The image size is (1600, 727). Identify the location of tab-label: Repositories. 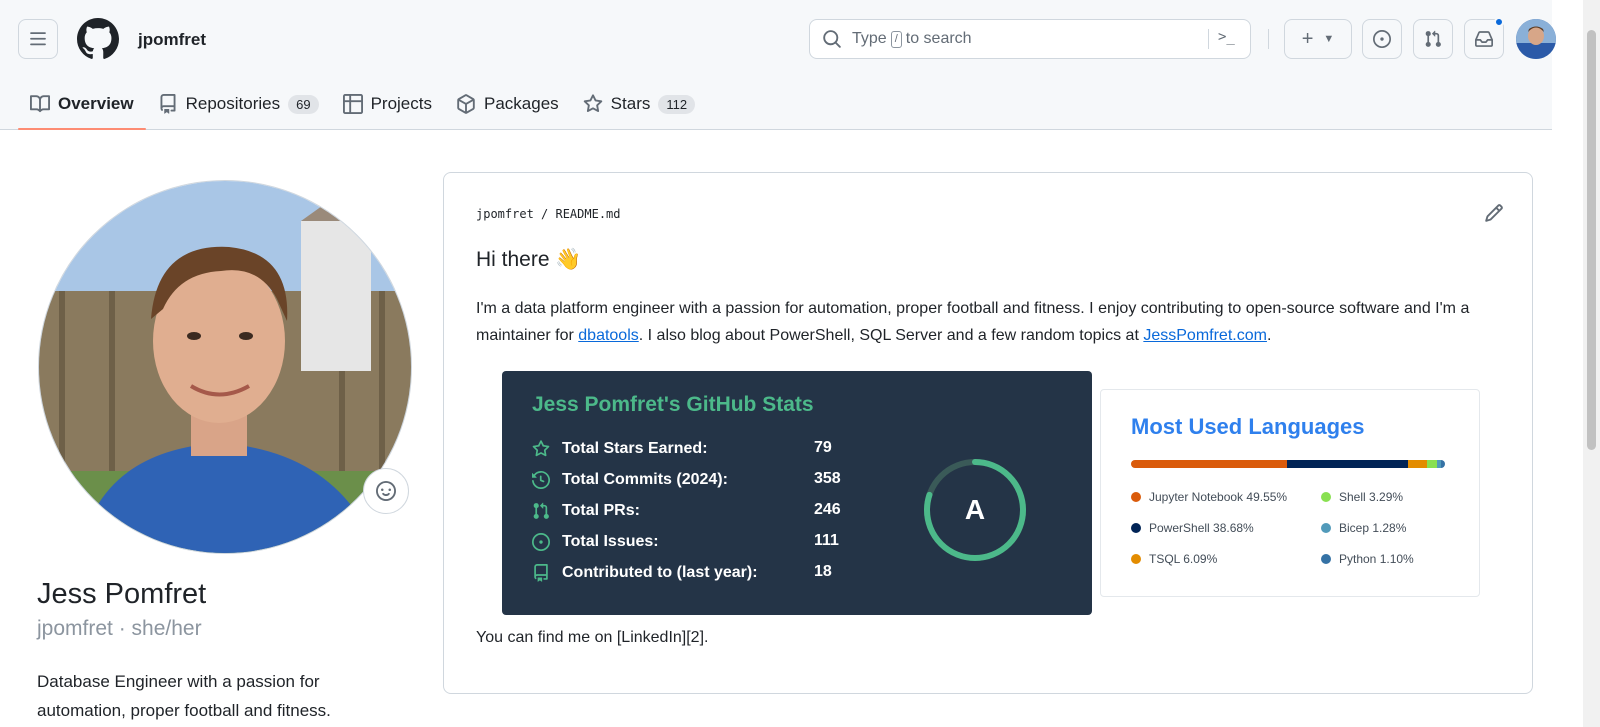
(233, 103).